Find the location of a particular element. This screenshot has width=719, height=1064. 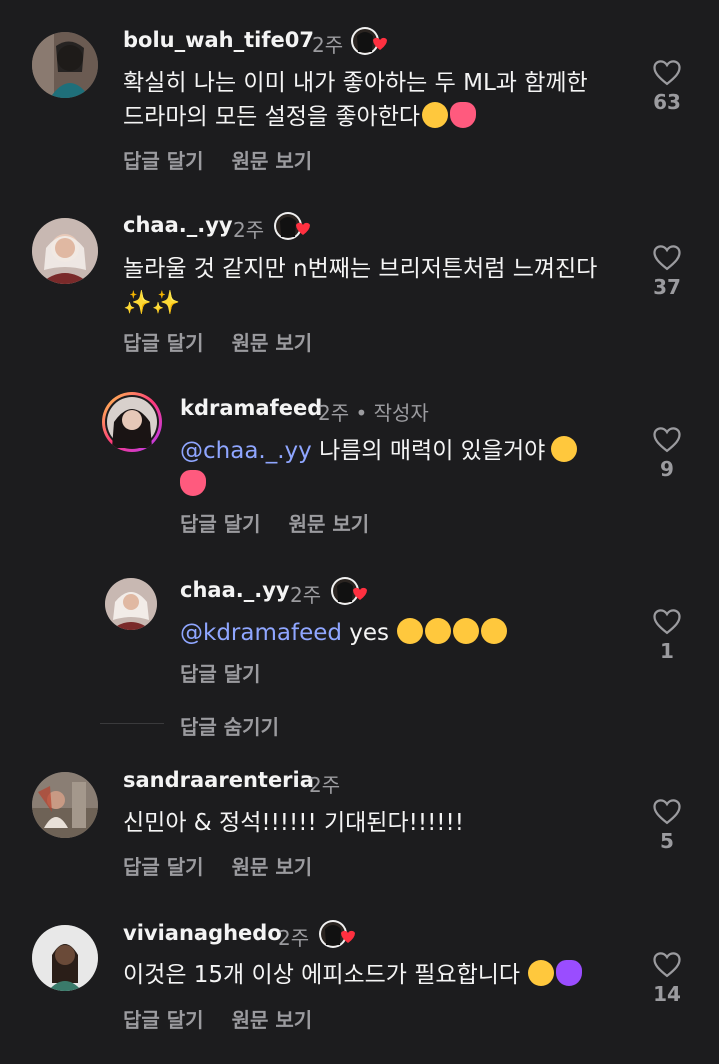

comment-text-segment: 나름의 매력이 있을거야 is located at coordinates (428, 451).